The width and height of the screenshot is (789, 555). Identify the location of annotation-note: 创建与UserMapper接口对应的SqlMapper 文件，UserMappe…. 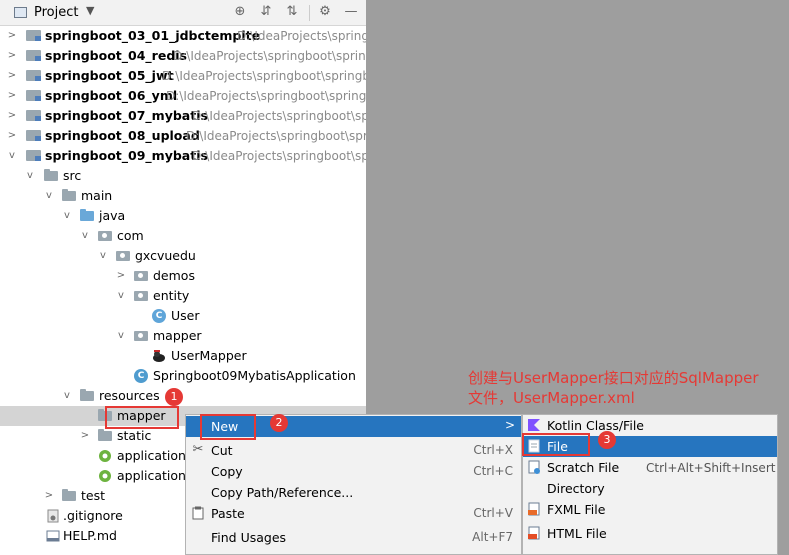
(626, 388).